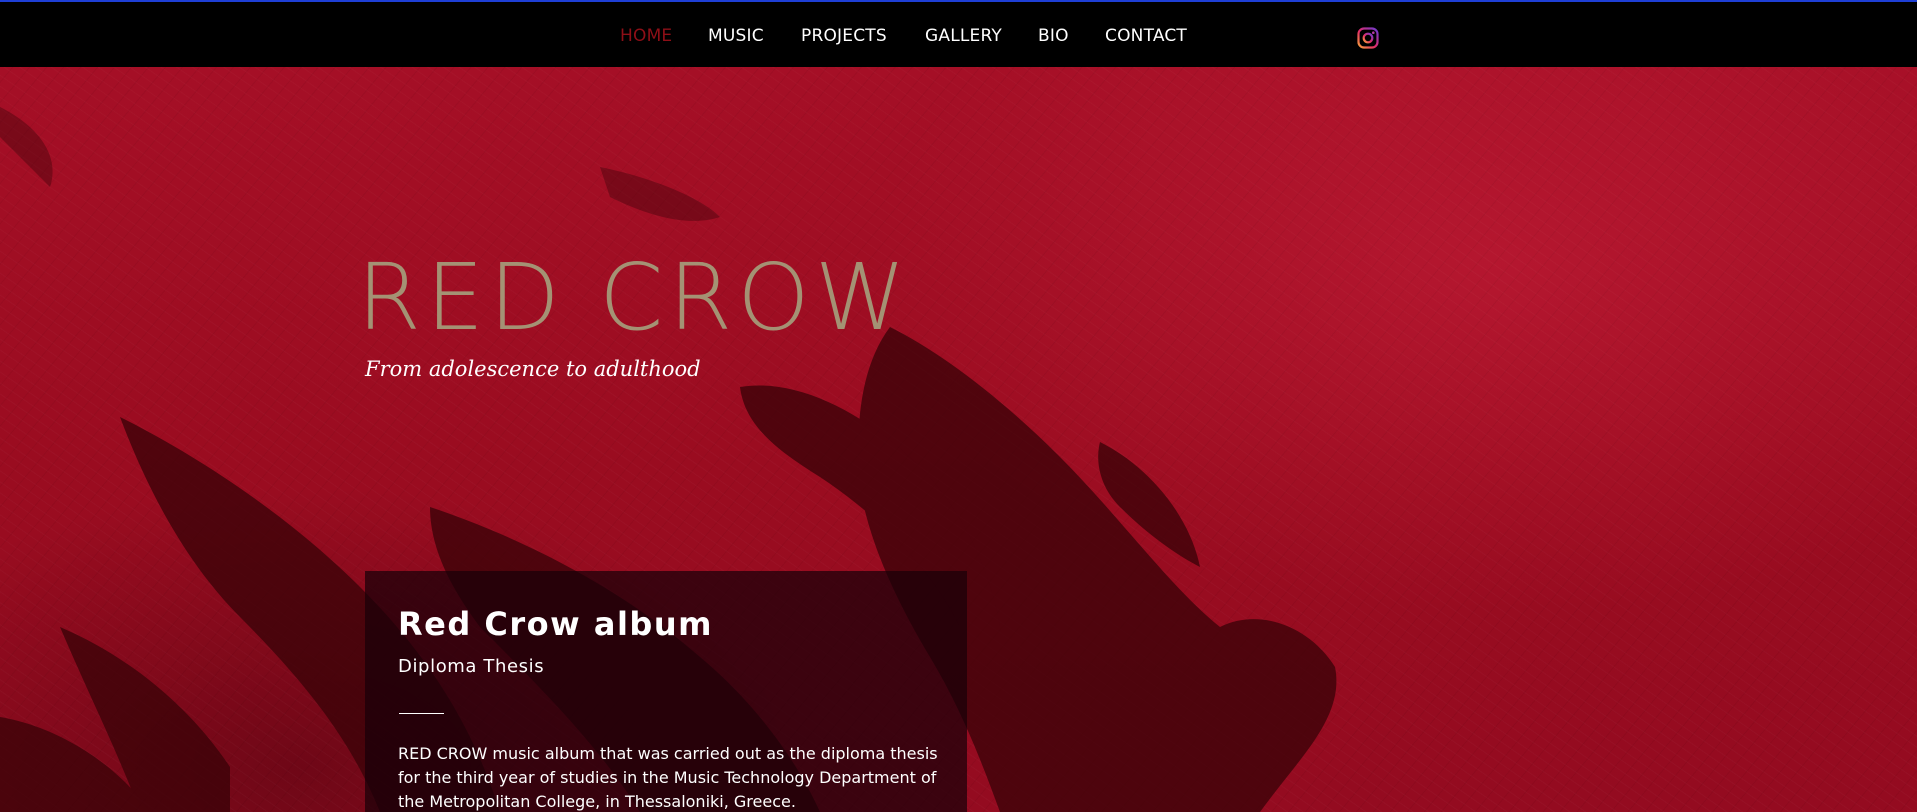 The width and height of the screenshot is (1917, 812). Describe the element at coordinates (471, 666) in the screenshot. I see `card-subtitle: Diploma Thesis` at that location.